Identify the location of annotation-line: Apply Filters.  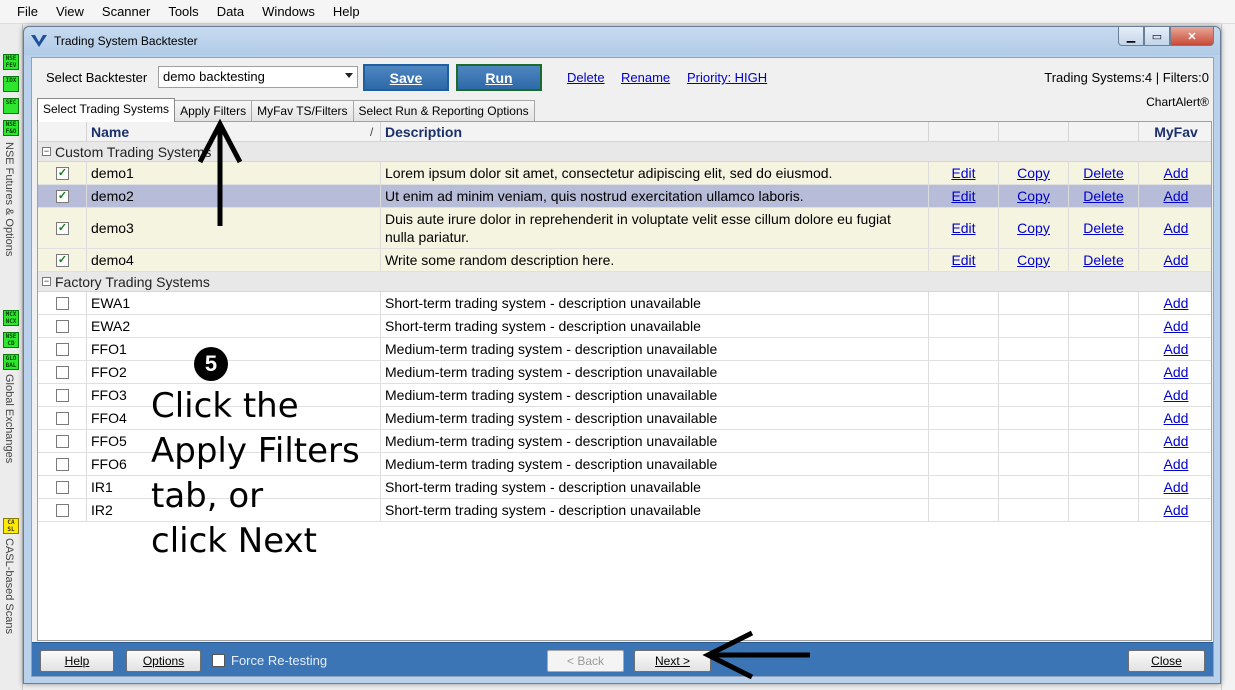
(255, 451).